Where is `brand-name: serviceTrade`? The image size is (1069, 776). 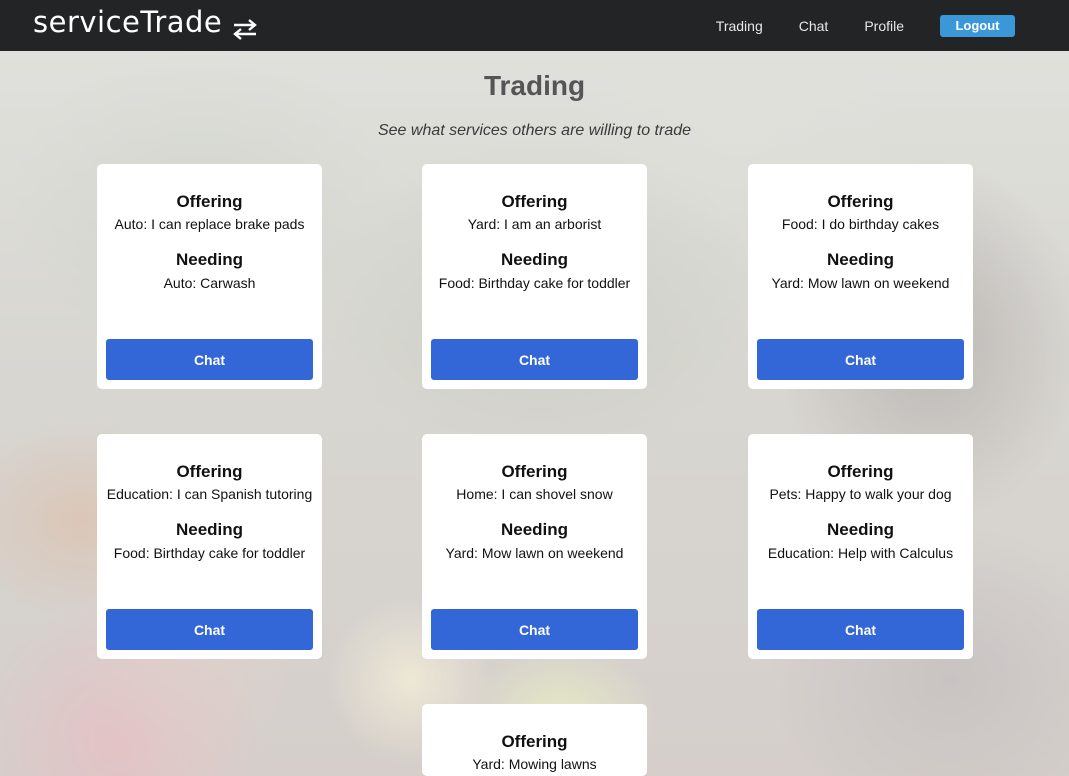
brand-name: serviceTrade is located at coordinates (128, 22).